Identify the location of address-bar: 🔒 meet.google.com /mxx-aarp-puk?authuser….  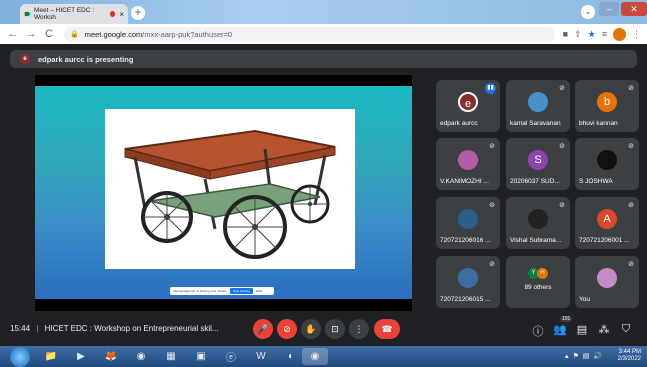
(309, 34).